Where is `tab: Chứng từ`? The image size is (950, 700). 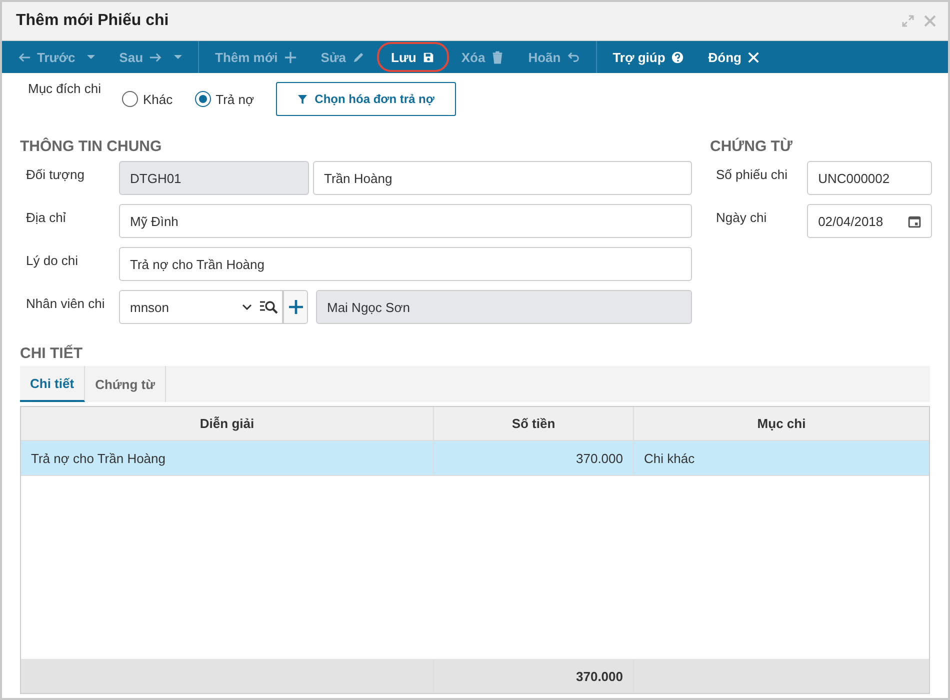 tab: Chứng từ is located at coordinates (125, 384).